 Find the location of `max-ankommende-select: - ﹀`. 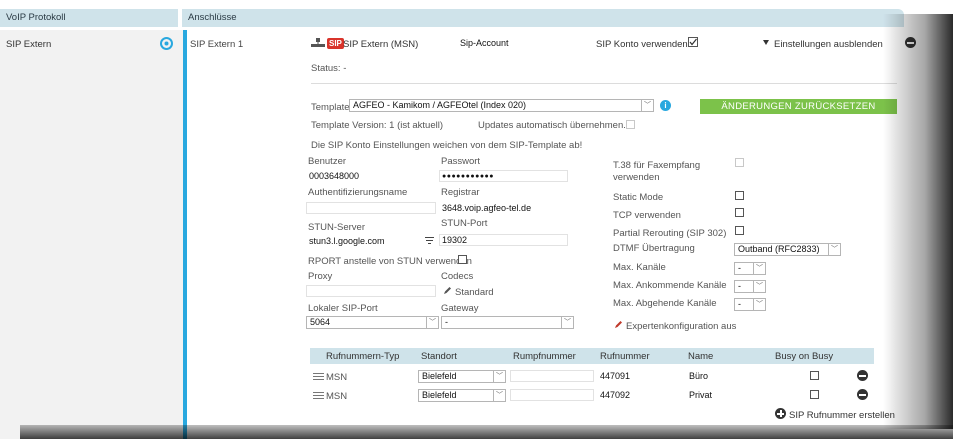

max-ankommende-select: - ﹀ is located at coordinates (750, 286).